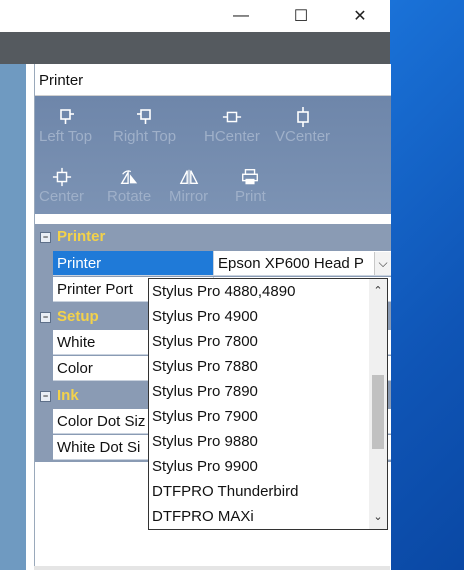 This screenshot has width=464, height=570. Describe the element at coordinates (205, 316) in the screenshot. I see `dropdown-option: Stylus Pro 4900` at that location.